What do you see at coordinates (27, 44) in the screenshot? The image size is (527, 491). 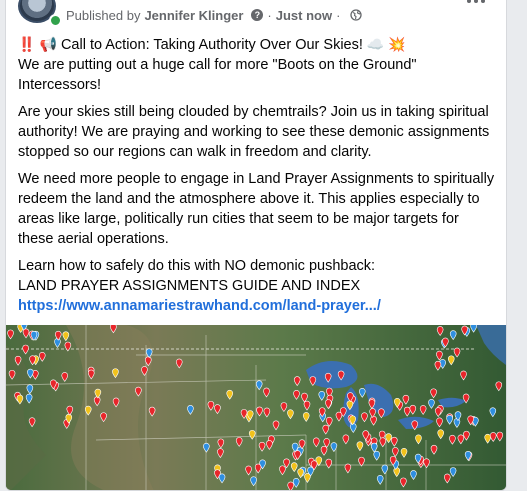 I see `double-exclamation-emoji: ‼️` at bounding box center [27, 44].